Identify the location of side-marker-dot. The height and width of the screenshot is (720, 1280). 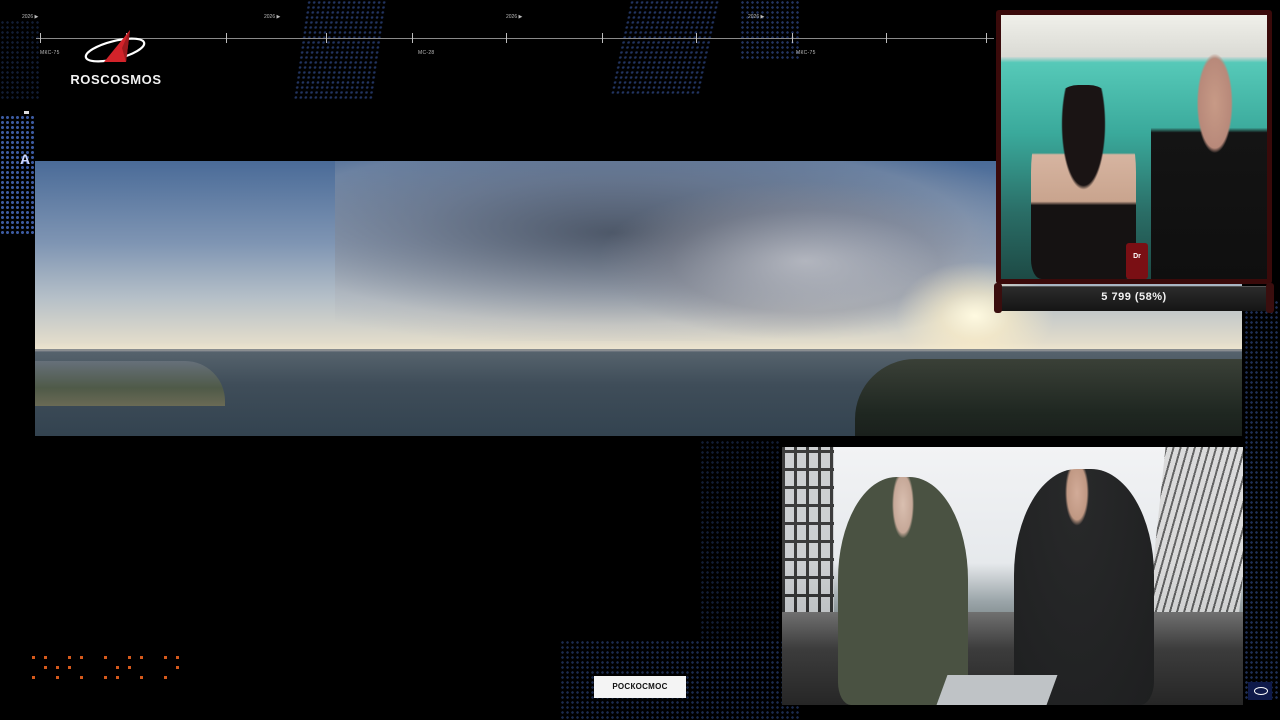
(26, 112).